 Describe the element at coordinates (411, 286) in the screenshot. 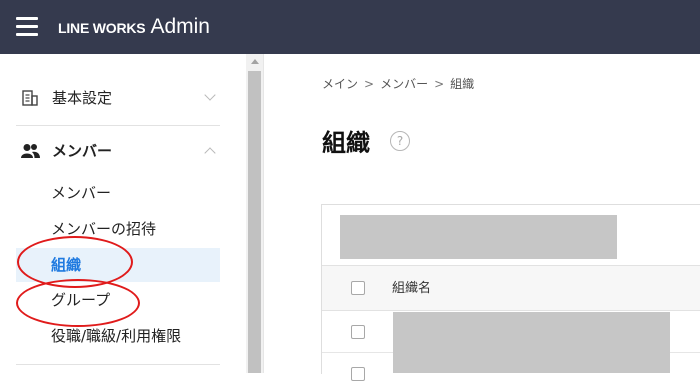

I see `column-header-organization-name: 組織名` at that location.